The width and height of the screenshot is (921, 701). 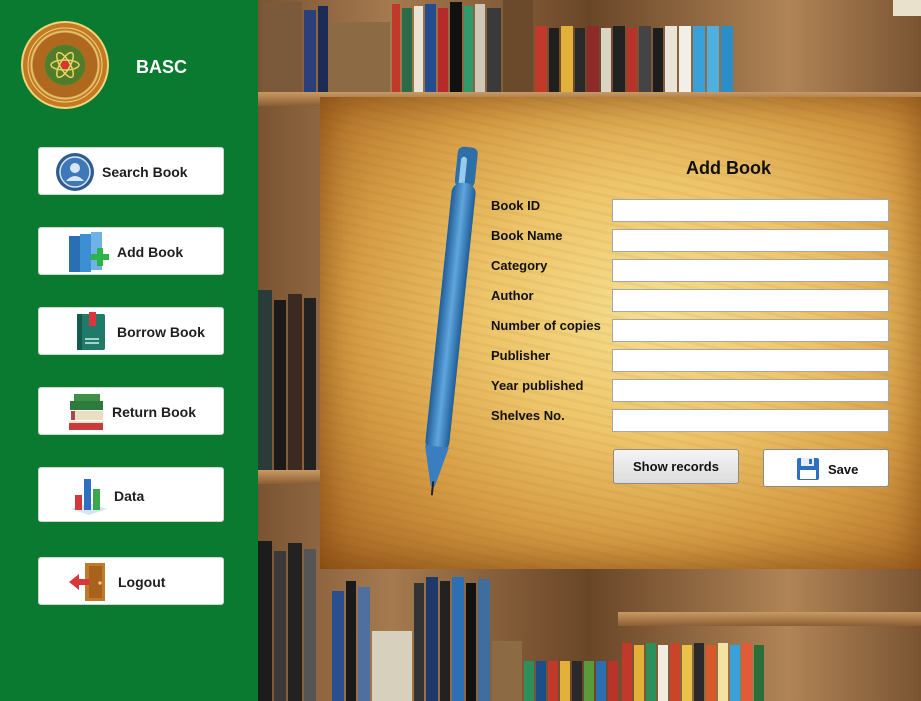 I want to click on add-book-label: Add Book, so click(x=150, y=252).